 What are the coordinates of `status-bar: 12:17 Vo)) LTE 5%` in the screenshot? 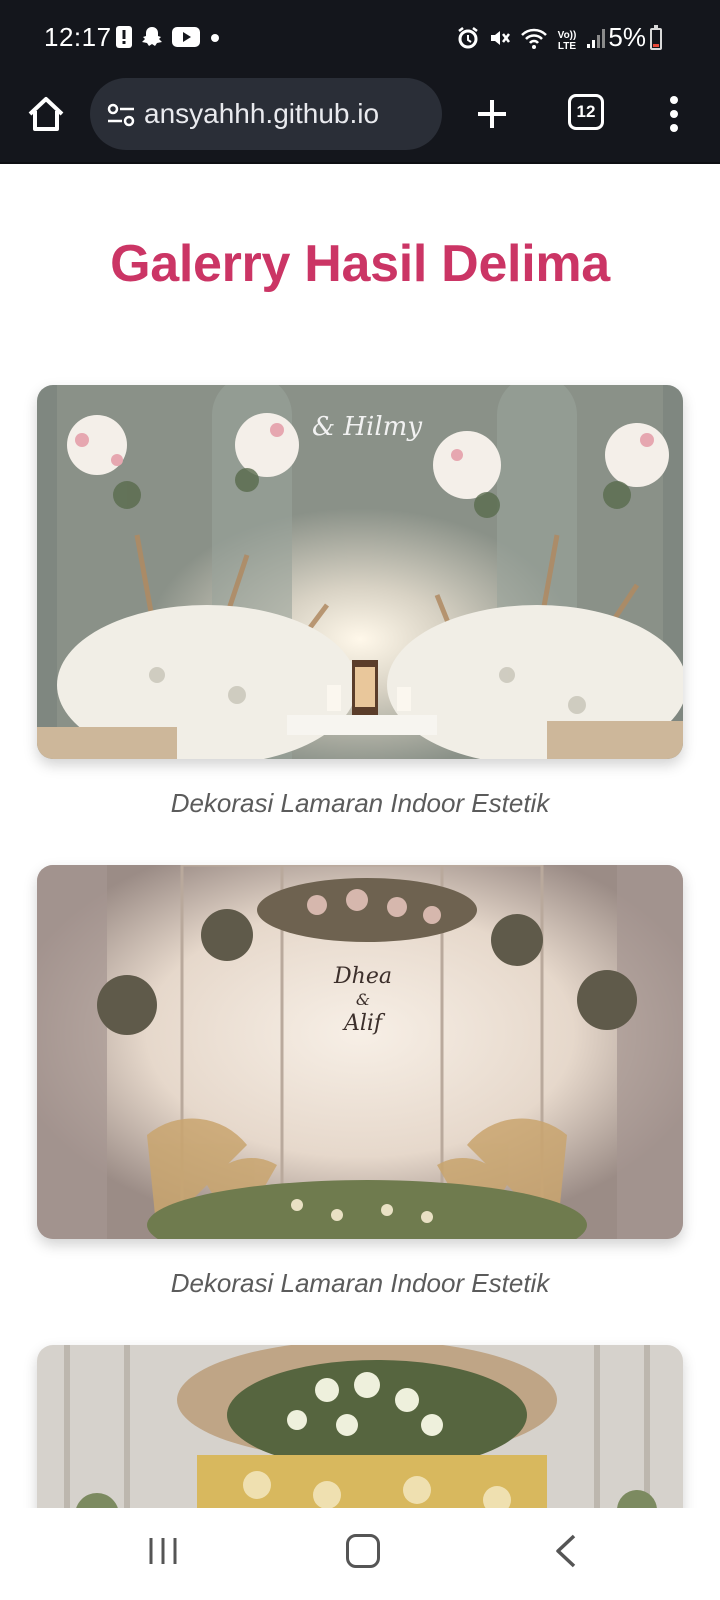 It's located at (360, 39).